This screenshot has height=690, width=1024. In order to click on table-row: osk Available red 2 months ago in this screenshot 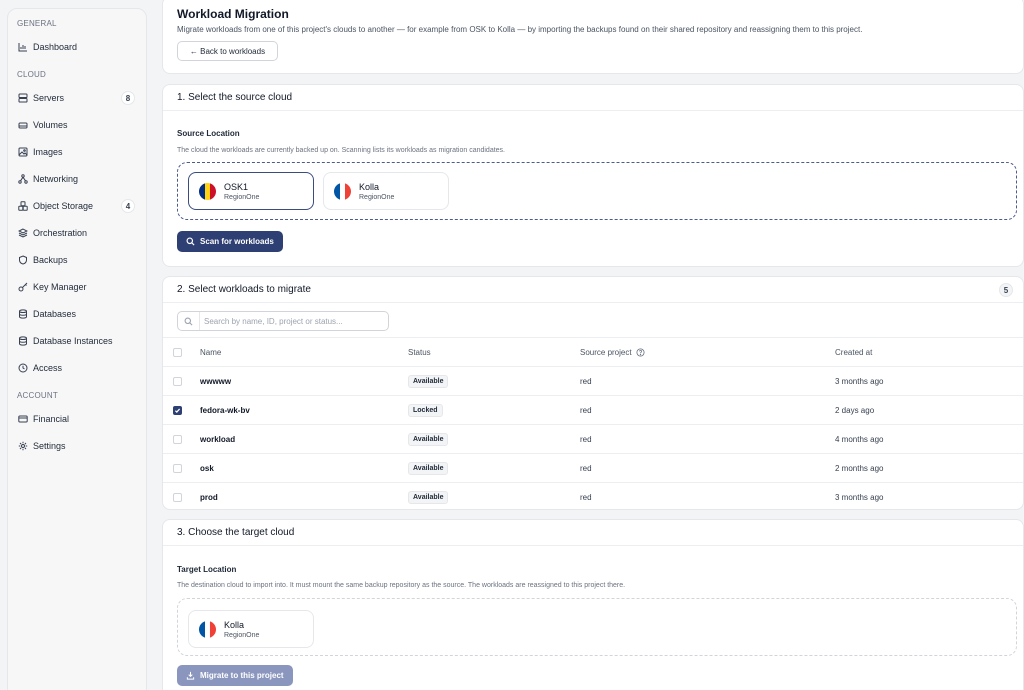, I will do `click(593, 467)`.